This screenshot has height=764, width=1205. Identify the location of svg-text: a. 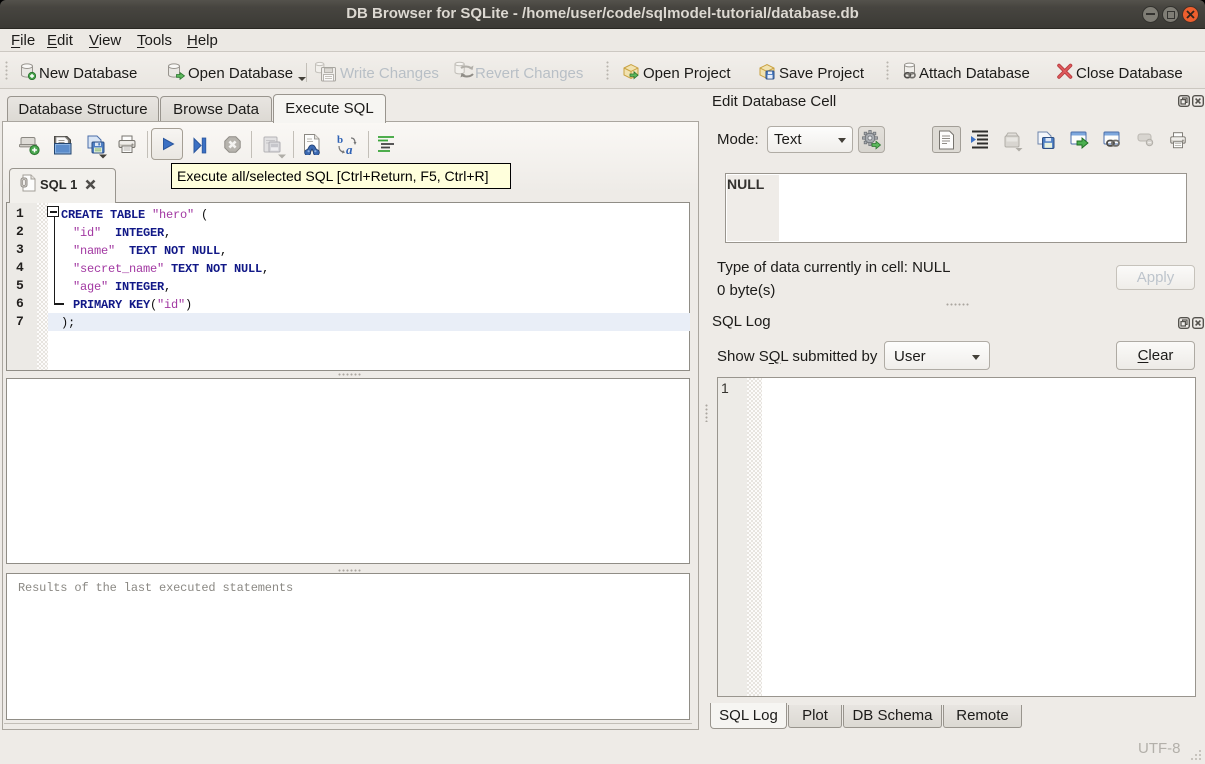
(349, 149).